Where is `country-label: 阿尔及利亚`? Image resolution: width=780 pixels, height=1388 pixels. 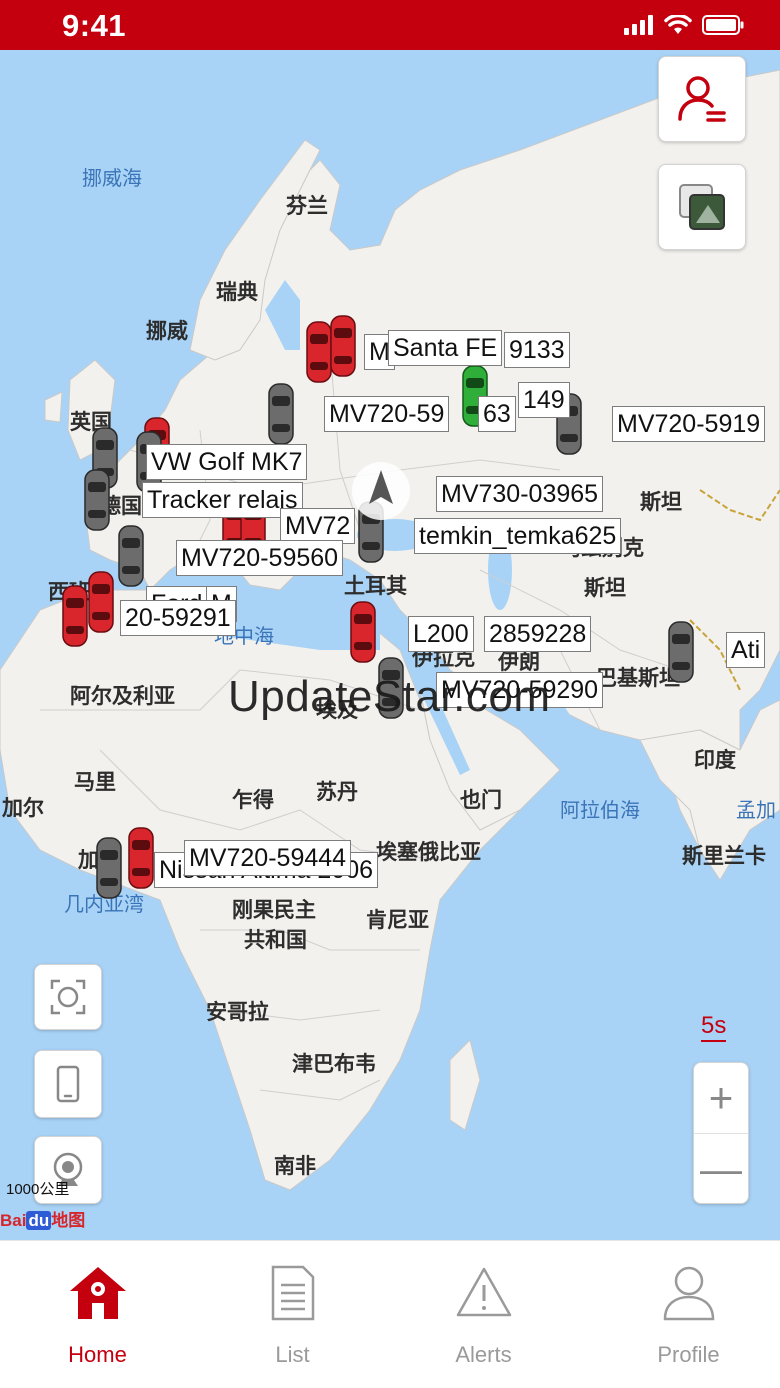 country-label: 阿尔及利亚 is located at coordinates (122, 696).